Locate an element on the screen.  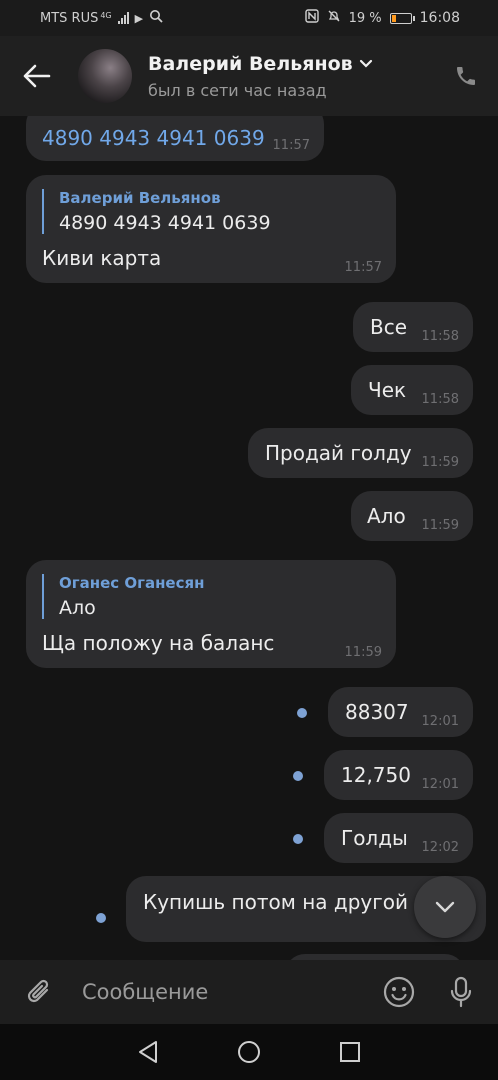
nav-home-icon is located at coordinates (249, 1052).